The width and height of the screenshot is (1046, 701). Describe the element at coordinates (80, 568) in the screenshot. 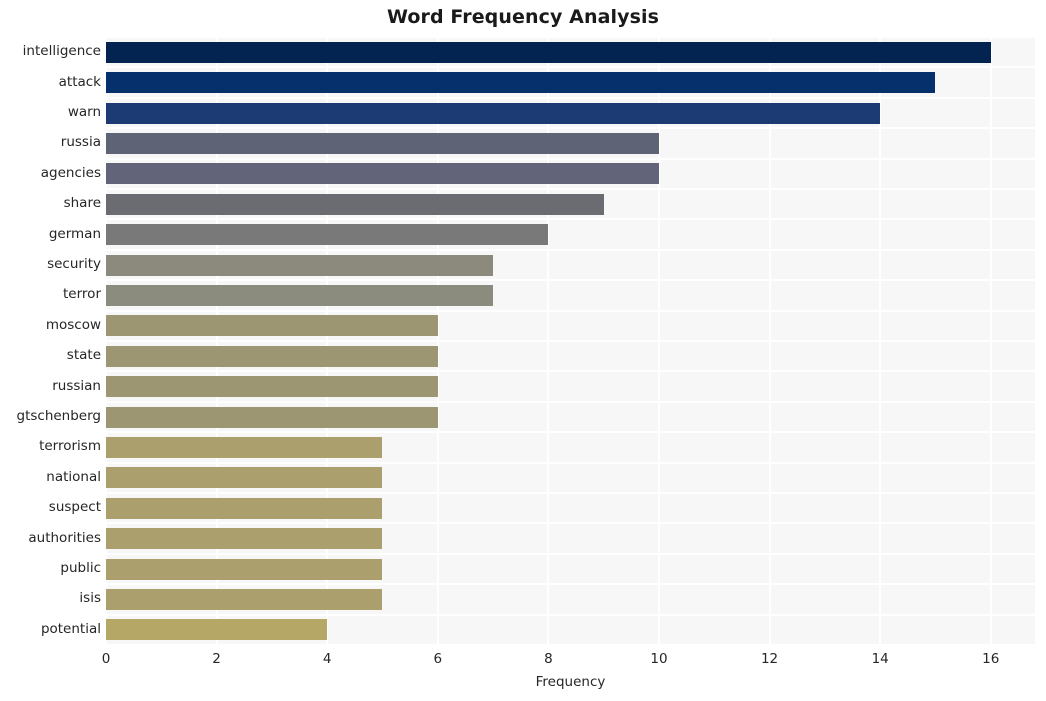

I see `y-tick-label: public` at that location.